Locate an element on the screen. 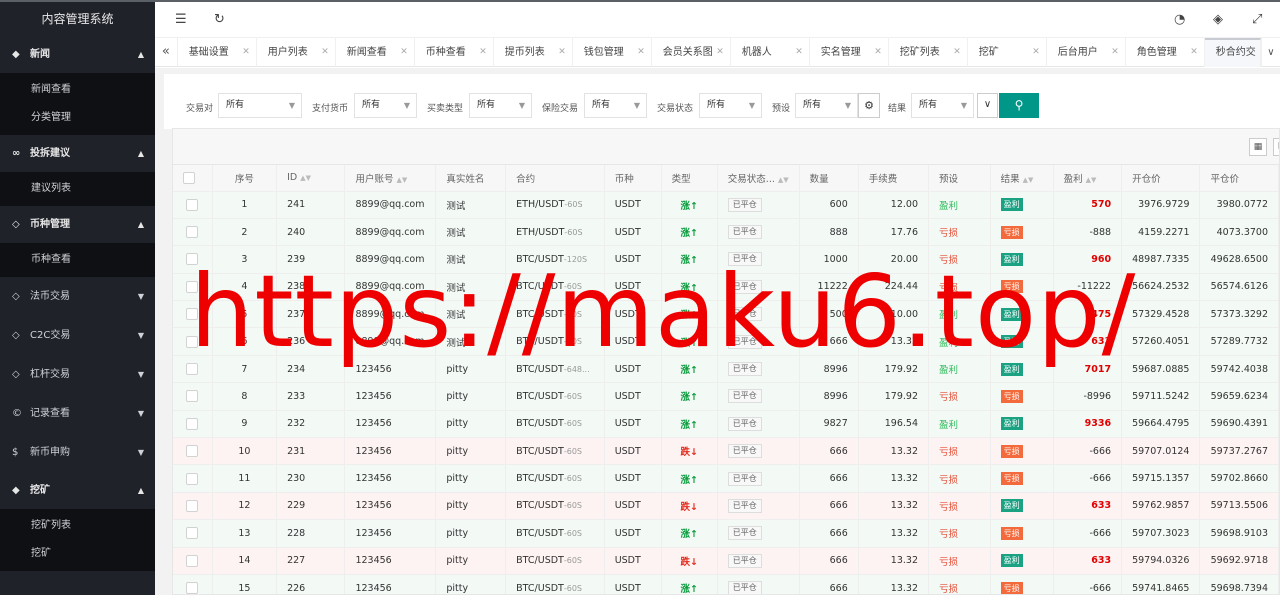  expand-filters-chevron-down-icon: ∨ is located at coordinates (987, 105).